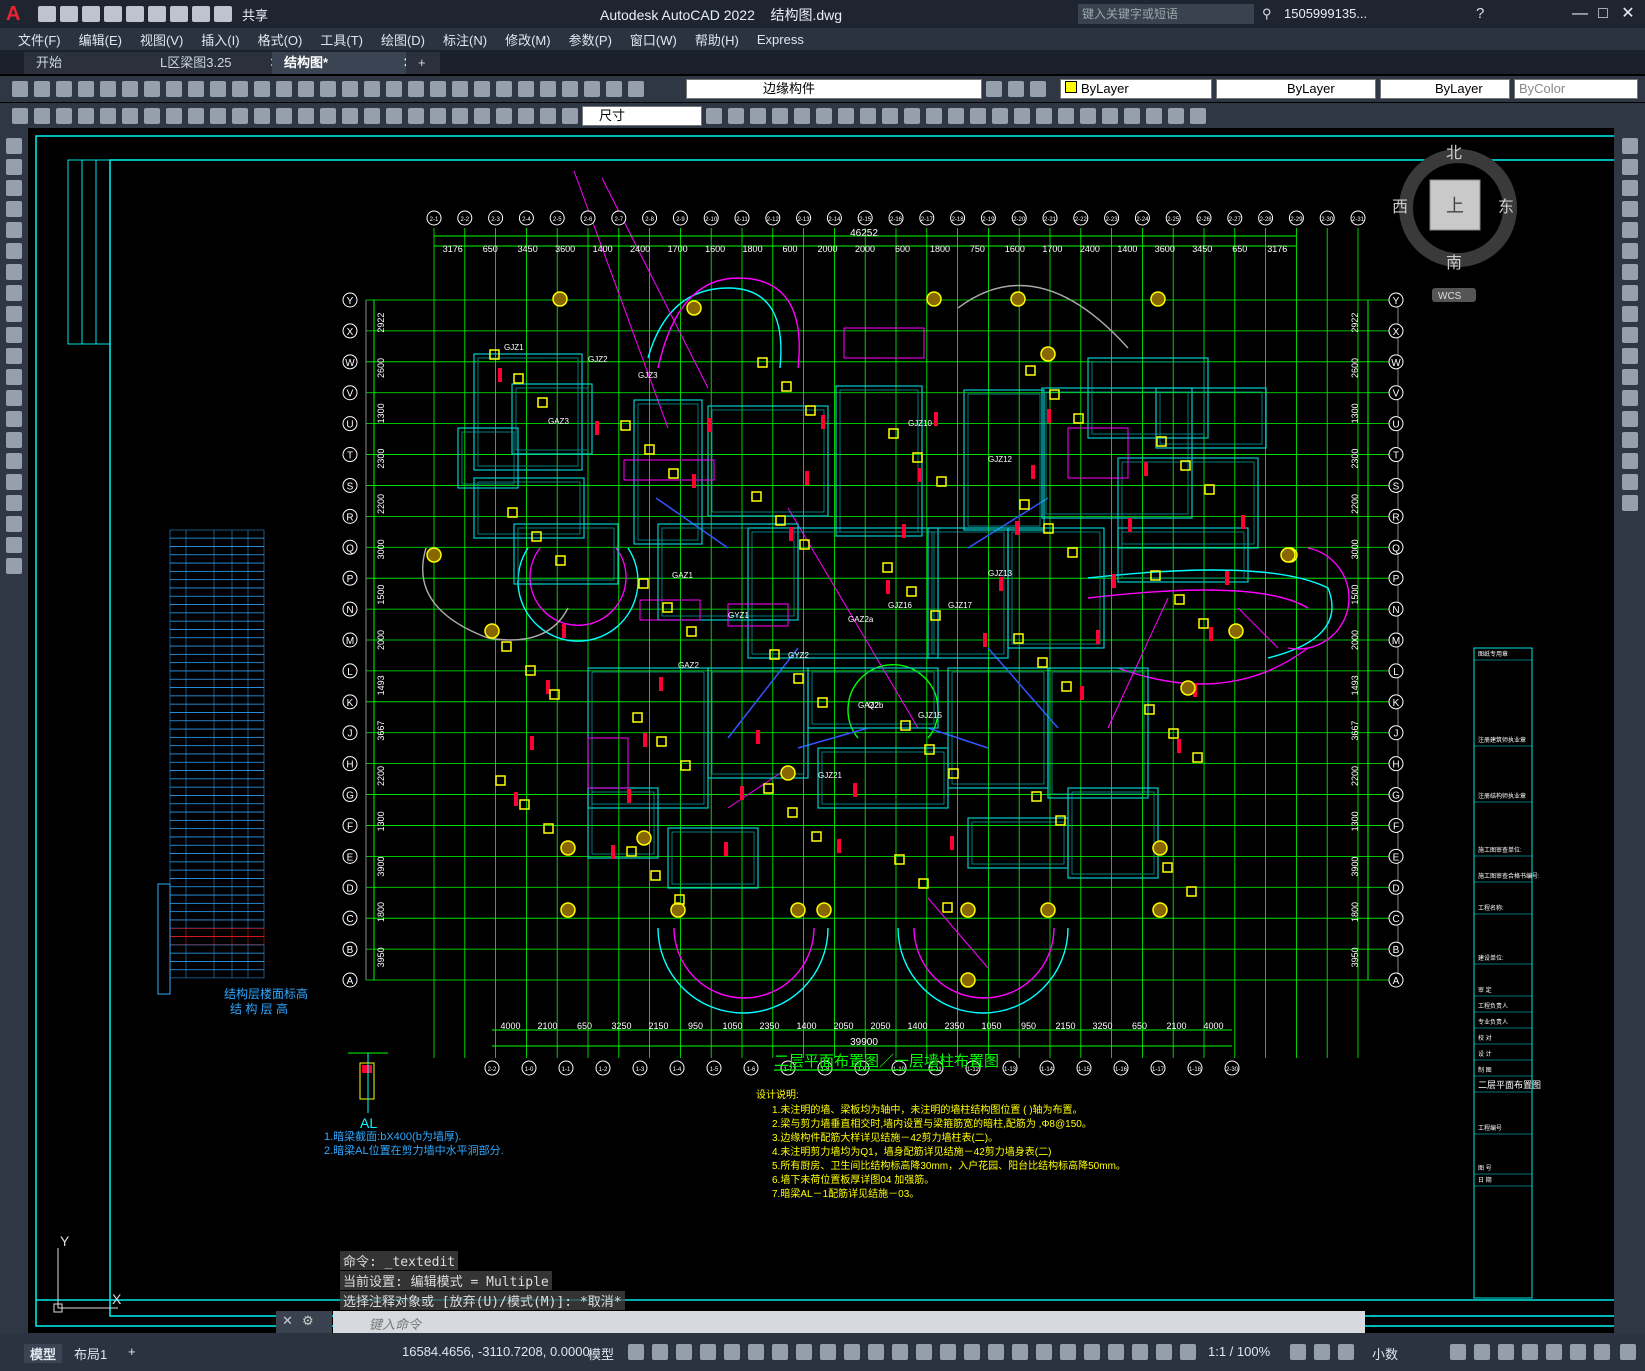  What do you see at coordinates (1576, 89) in the screenshot?
I see `plotstyle-dropdown: ByColor` at bounding box center [1576, 89].